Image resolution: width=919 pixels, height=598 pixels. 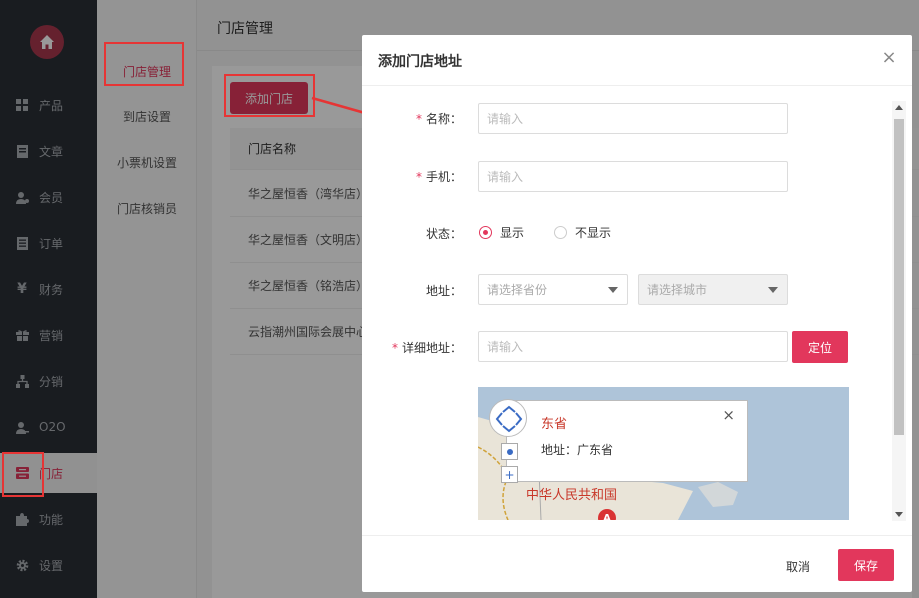 What do you see at coordinates (269, 95) in the screenshot?
I see `highlight-box-add-button` at bounding box center [269, 95].